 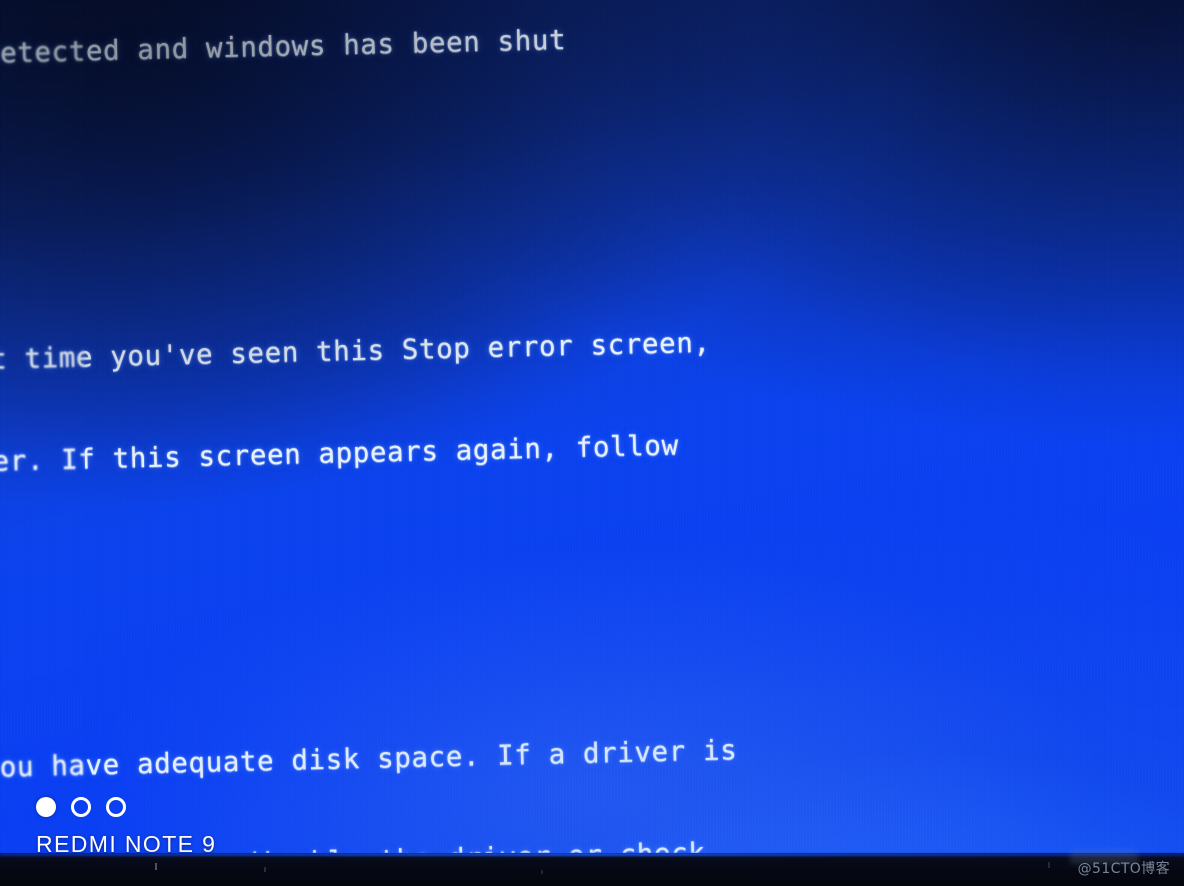 What do you see at coordinates (46, 807) in the screenshot?
I see `camera-dot-active` at bounding box center [46, 807].